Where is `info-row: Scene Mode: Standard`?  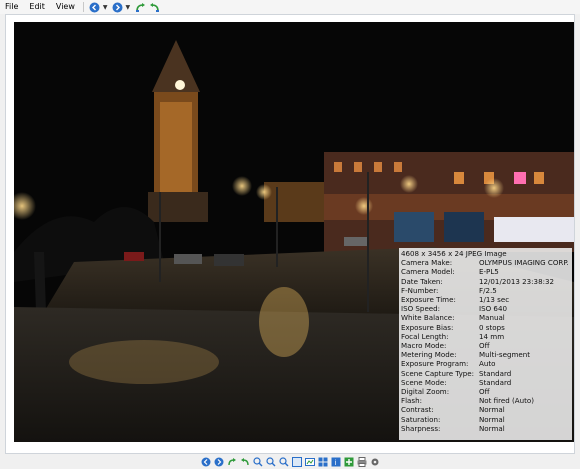 info-row: Scene Mode: Standard is located at coordinates (485, 382).